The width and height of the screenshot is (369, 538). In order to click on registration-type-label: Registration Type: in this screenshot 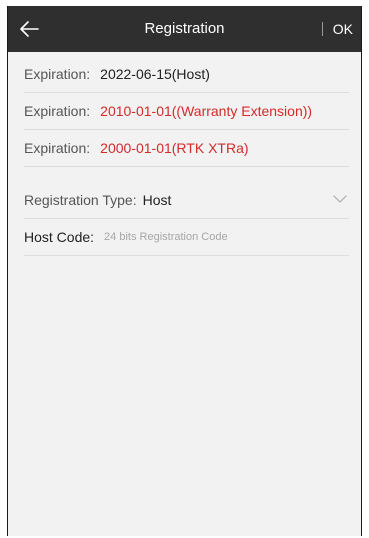, I will do `click(80, 200)`.